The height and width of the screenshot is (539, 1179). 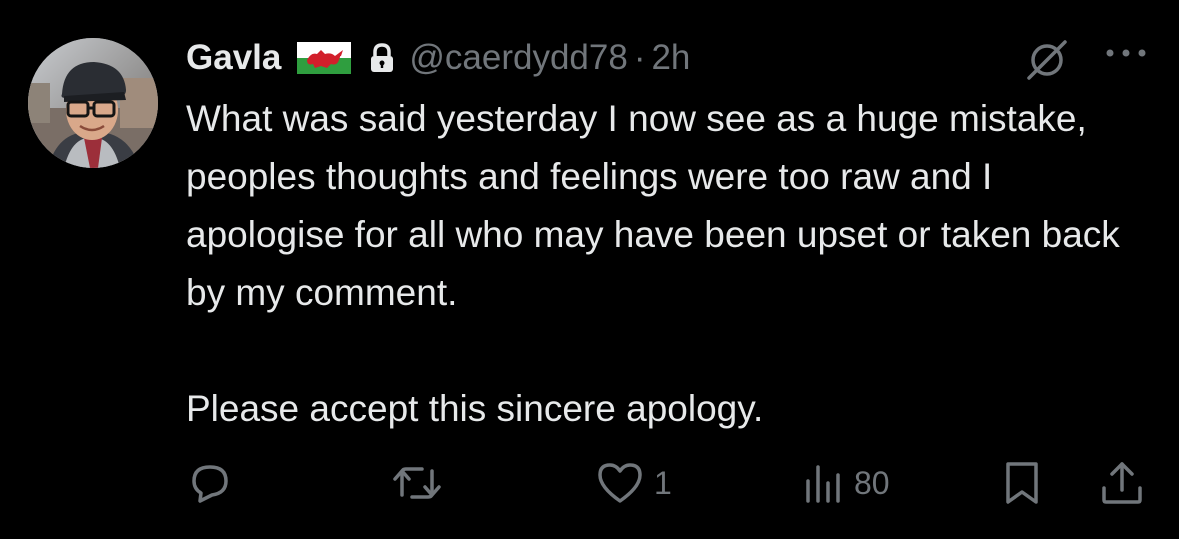 I want to click on tweet-paragraph: Please accept this sincere apology., so click(x=475, y=408).